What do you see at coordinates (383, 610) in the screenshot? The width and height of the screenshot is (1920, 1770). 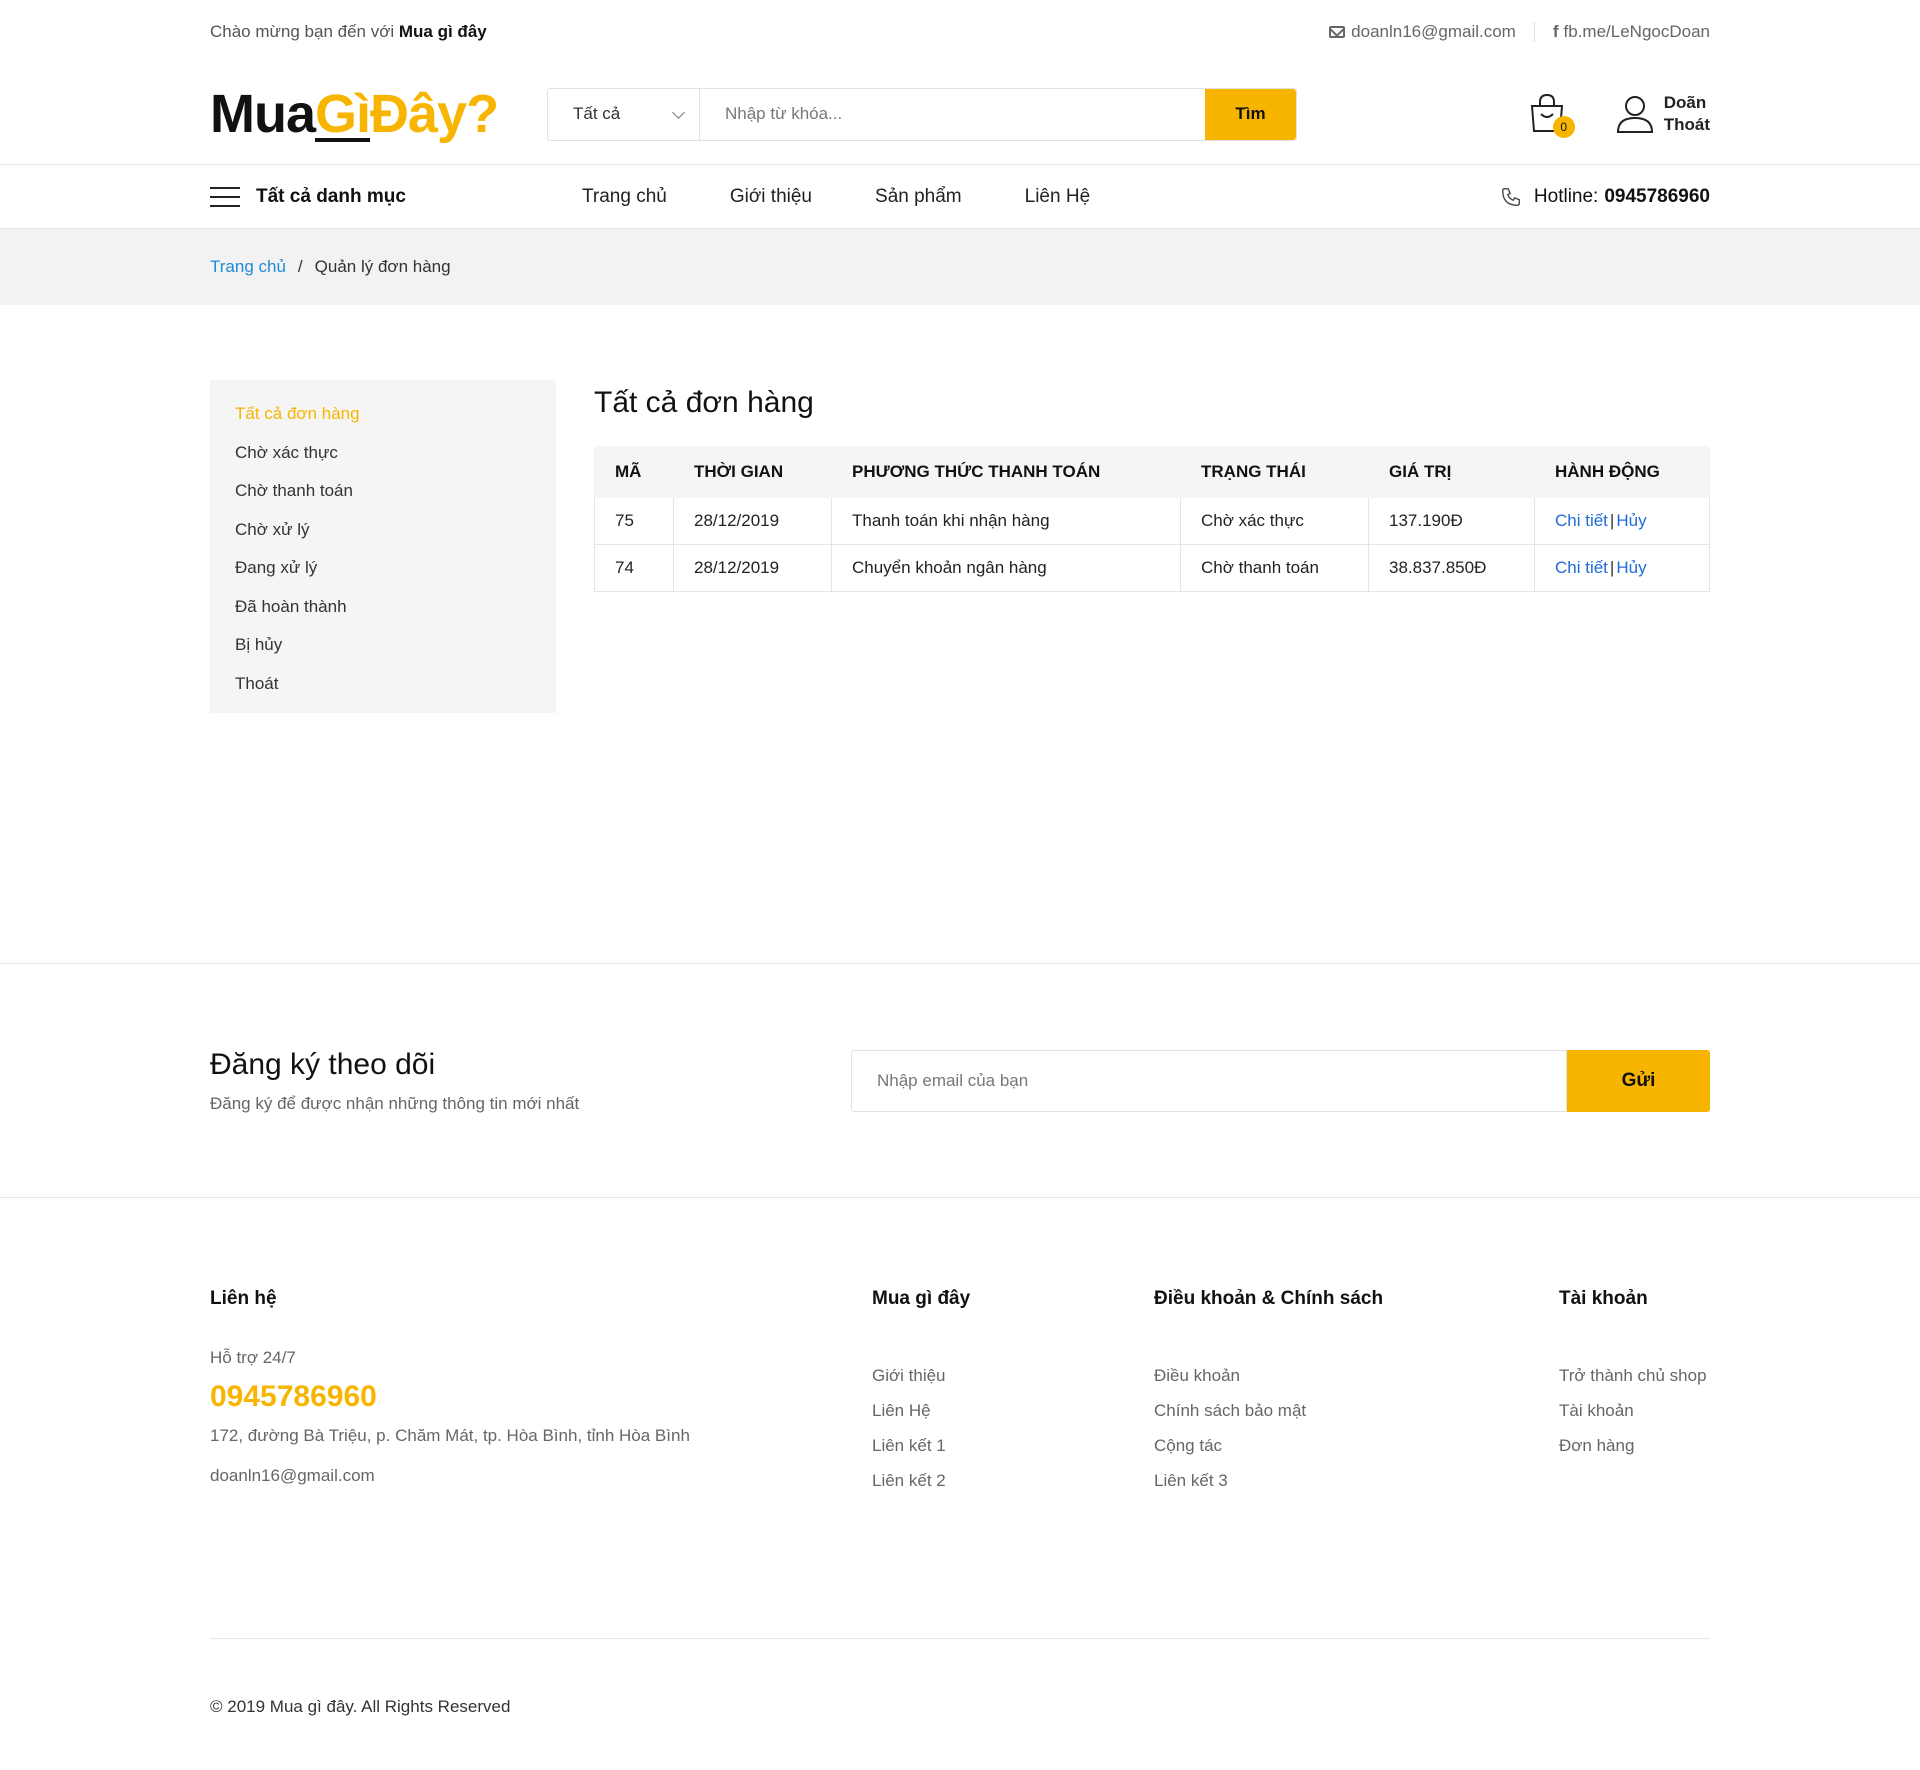 I see `sidebar-item-completed: Đã hoàn thành` at bounding box center [383, 610].